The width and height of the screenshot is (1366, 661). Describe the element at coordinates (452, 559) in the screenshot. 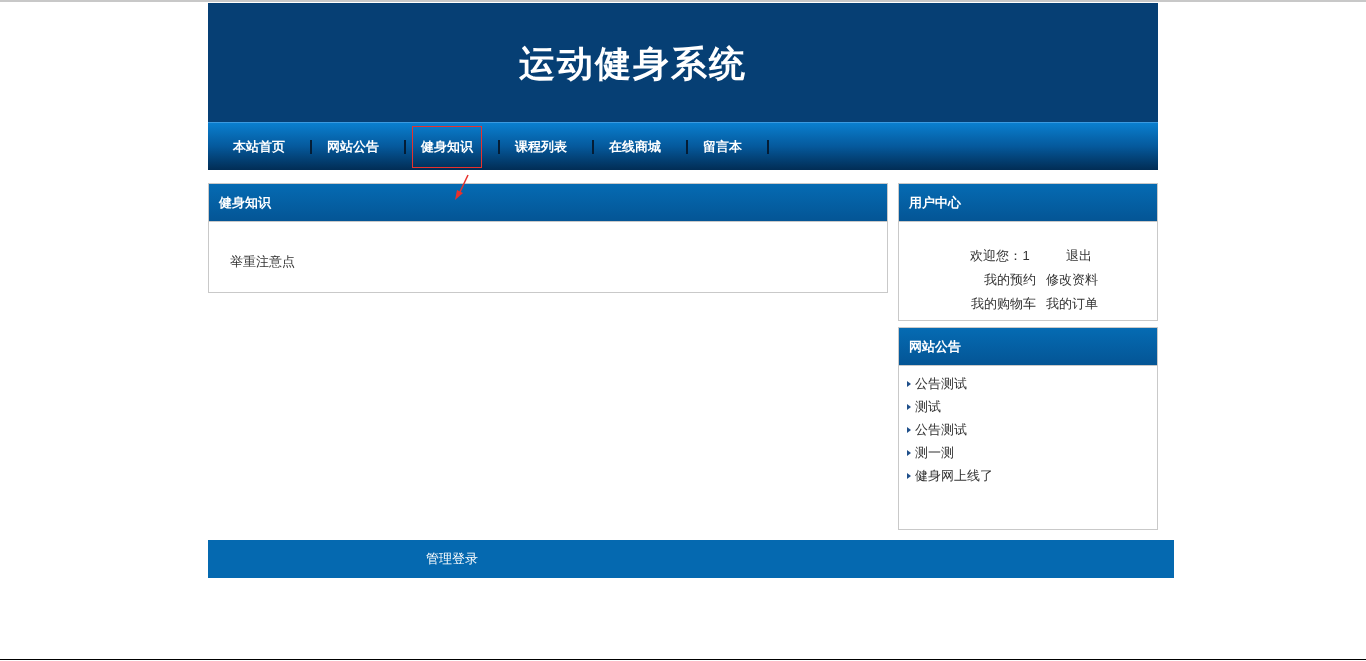

I see `admin-login-link: 管理登录` at that location.